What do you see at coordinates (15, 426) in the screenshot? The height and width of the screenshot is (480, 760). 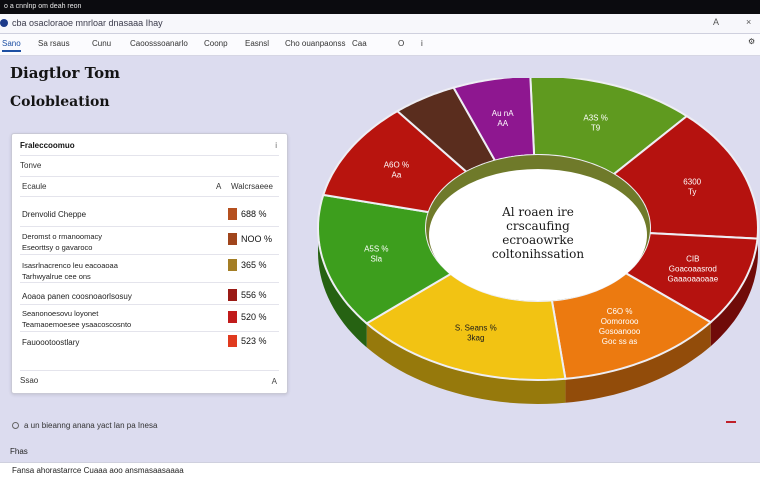 I see `radio-button` at bounding box center [15, 426].